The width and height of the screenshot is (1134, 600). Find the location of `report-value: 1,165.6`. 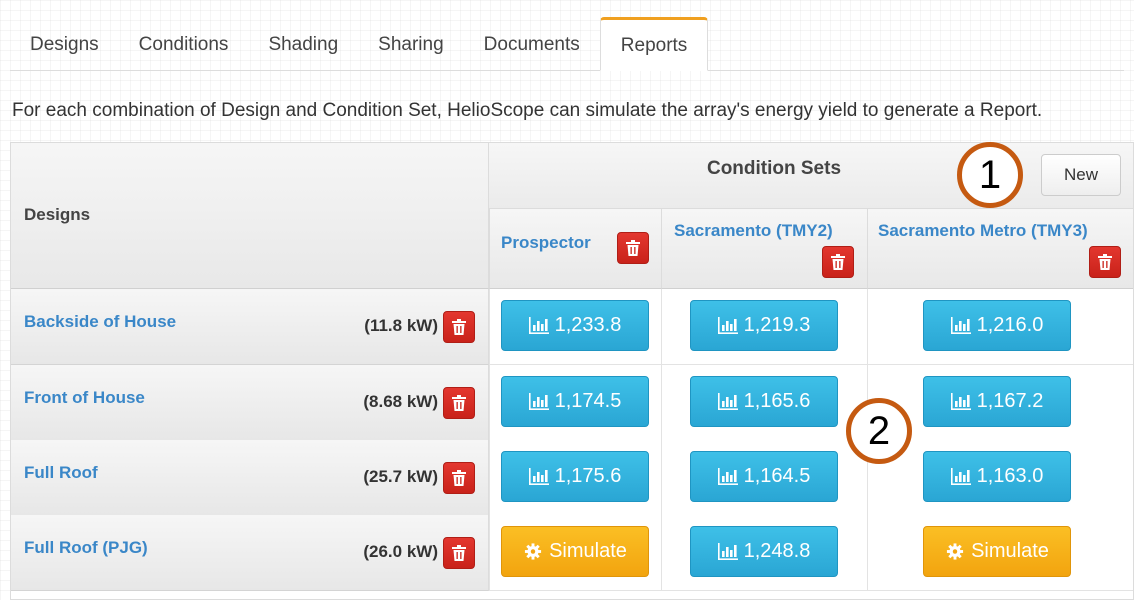

report-value: 1,165.6 is located at coordinates (777, 401).